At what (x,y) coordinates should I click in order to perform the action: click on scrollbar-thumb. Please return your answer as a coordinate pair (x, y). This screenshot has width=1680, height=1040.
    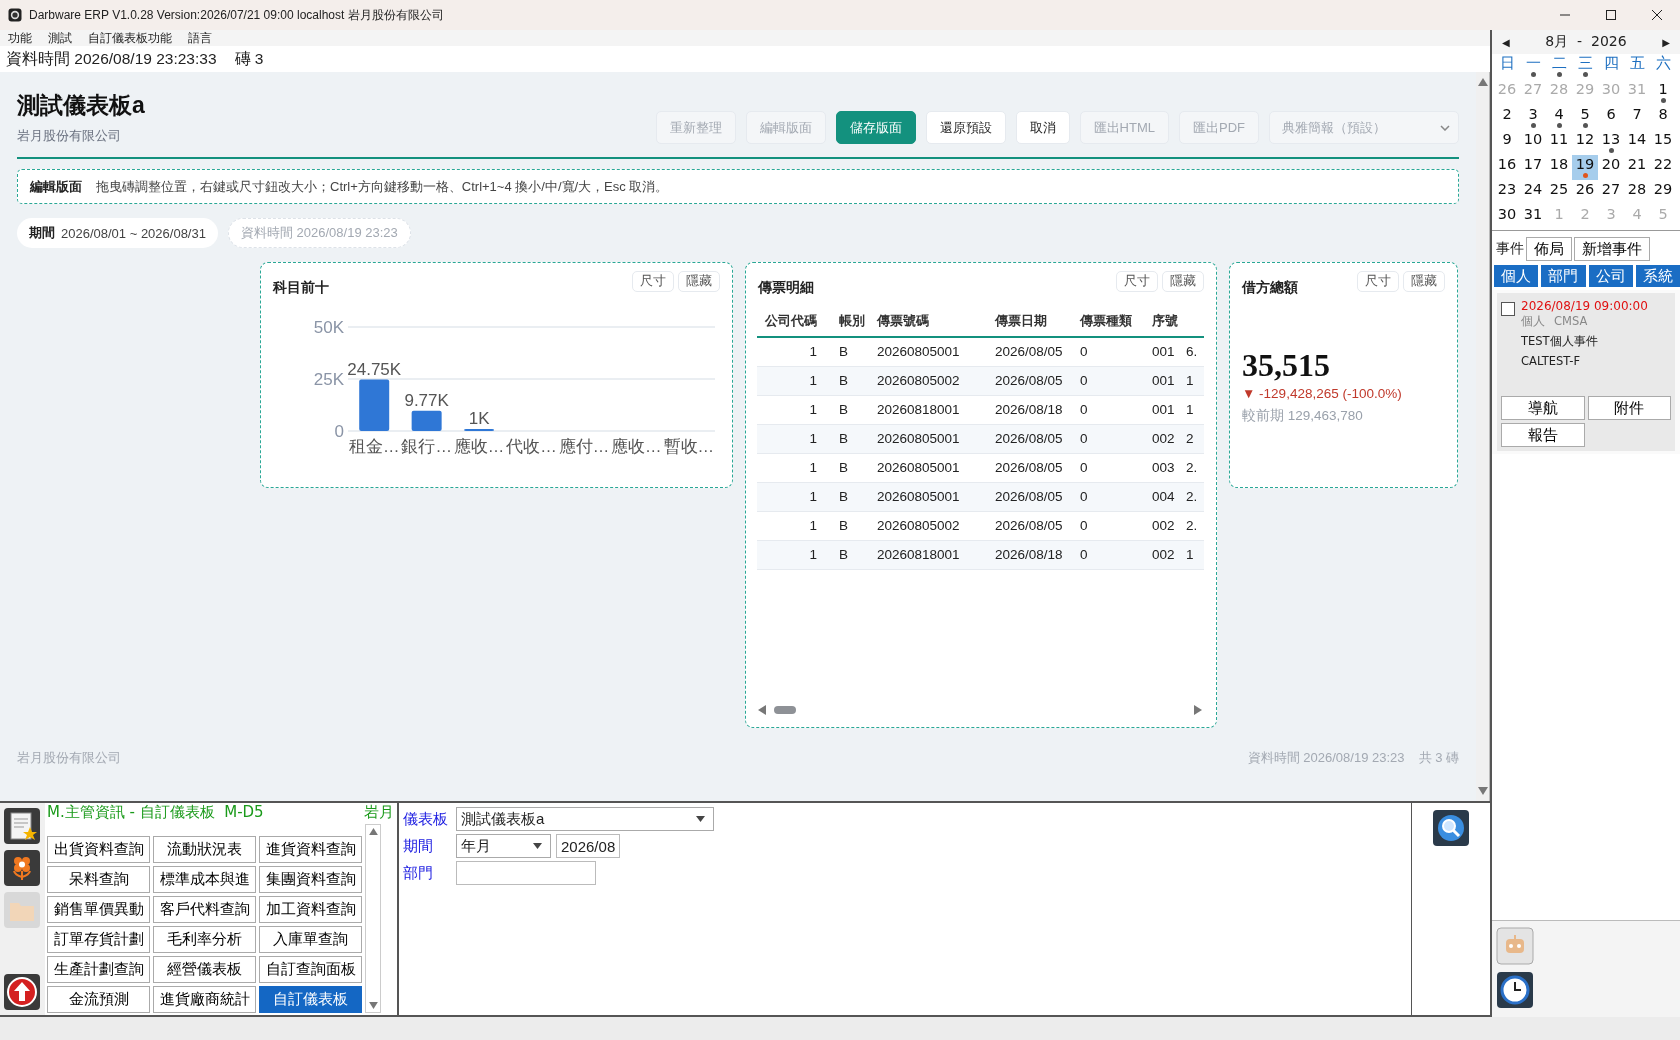
    Looking at the image, I should click on (785, 710).